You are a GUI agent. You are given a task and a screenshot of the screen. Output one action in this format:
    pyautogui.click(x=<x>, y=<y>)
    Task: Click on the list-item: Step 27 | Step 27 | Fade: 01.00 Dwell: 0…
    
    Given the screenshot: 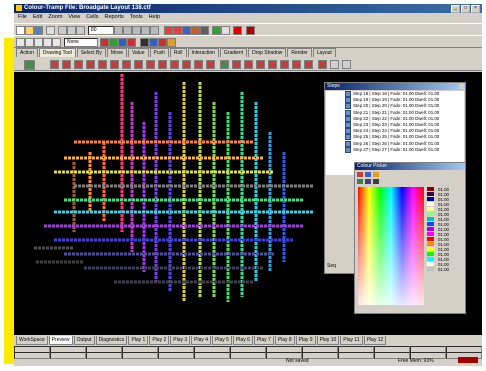 What is the action you would take?
    pyautogui.click(x=404, y=149)
    